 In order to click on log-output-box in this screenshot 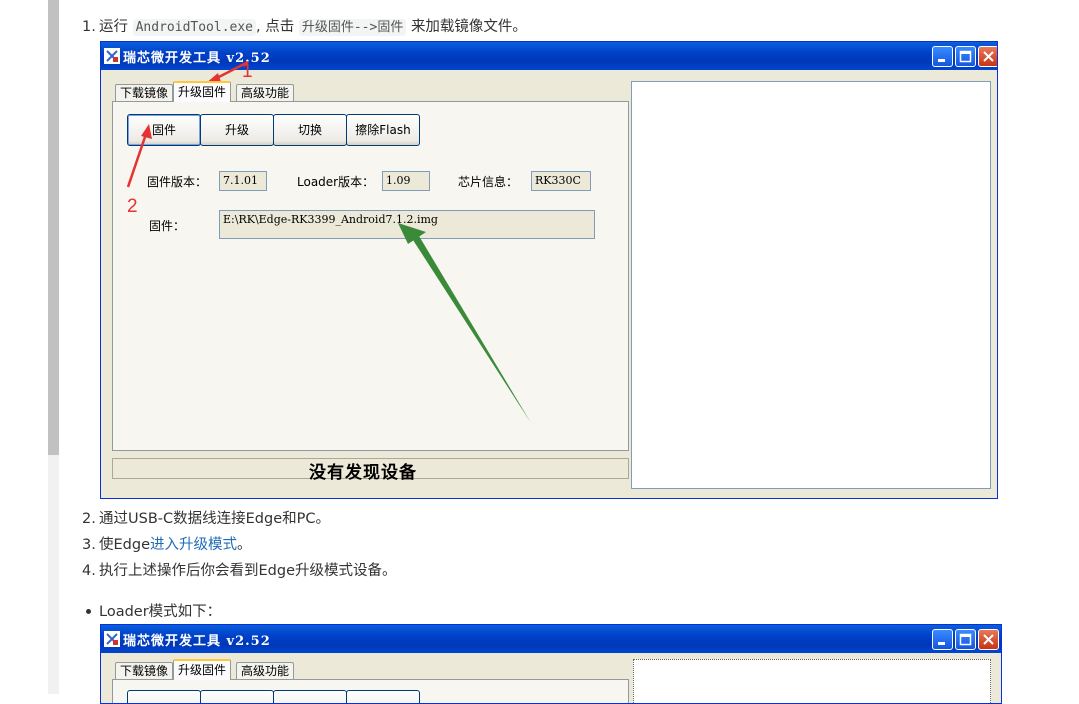, I will do `click(812, 681)`.